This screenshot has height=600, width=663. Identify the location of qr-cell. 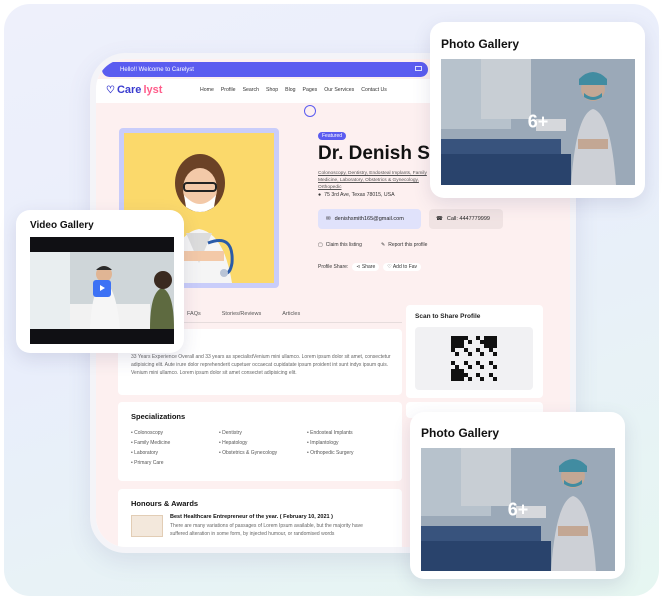
(494, 379).